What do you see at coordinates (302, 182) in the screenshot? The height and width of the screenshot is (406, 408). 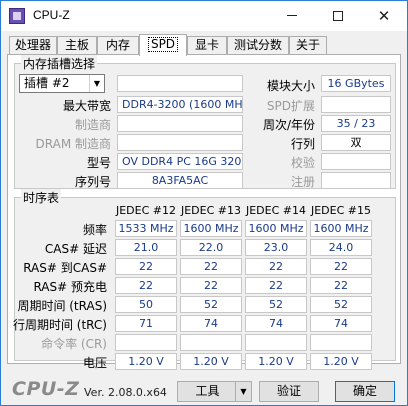 I see `registration-label: 注册` at bounding box center [302, 182].